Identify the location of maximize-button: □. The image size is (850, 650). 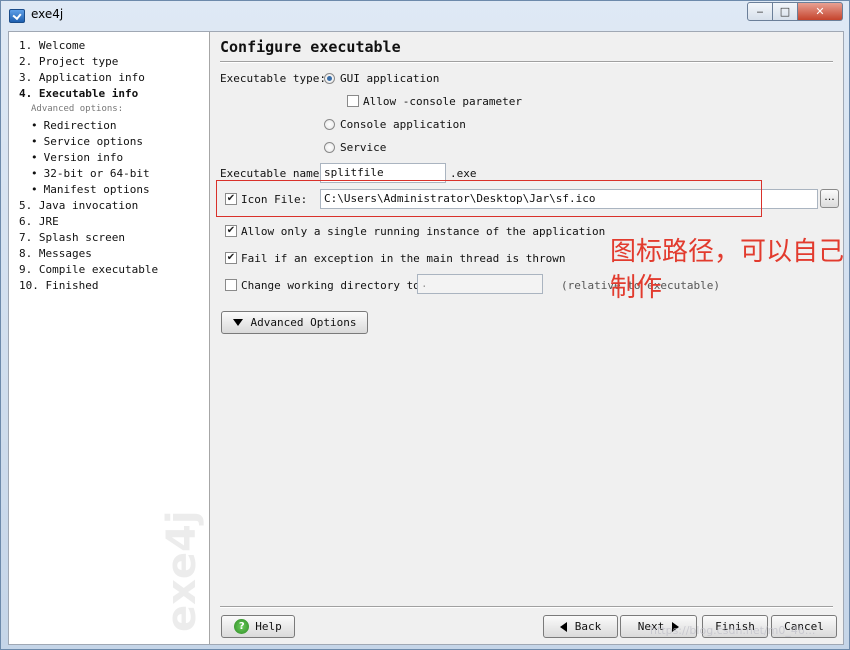
(785, 11).